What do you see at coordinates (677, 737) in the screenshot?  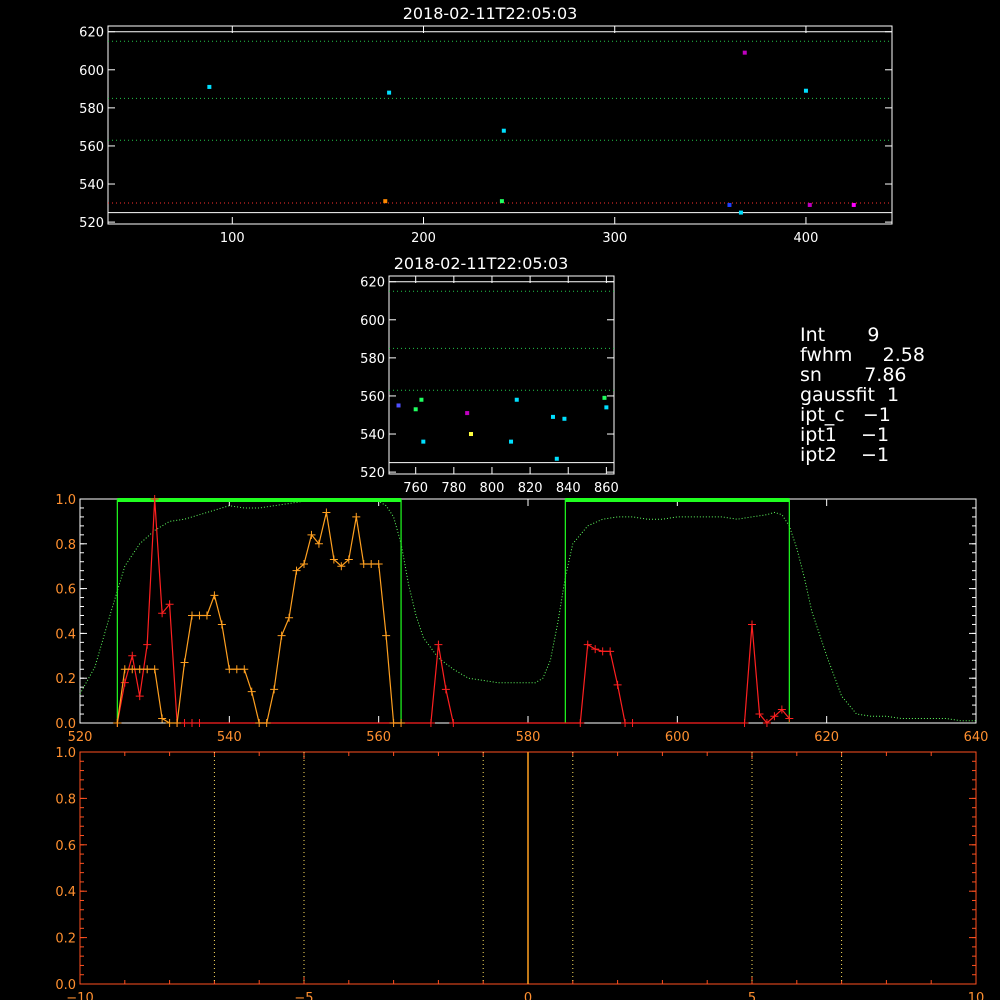 I see `spectrum-xtick-label: 600` at bounding box center [677, 737].